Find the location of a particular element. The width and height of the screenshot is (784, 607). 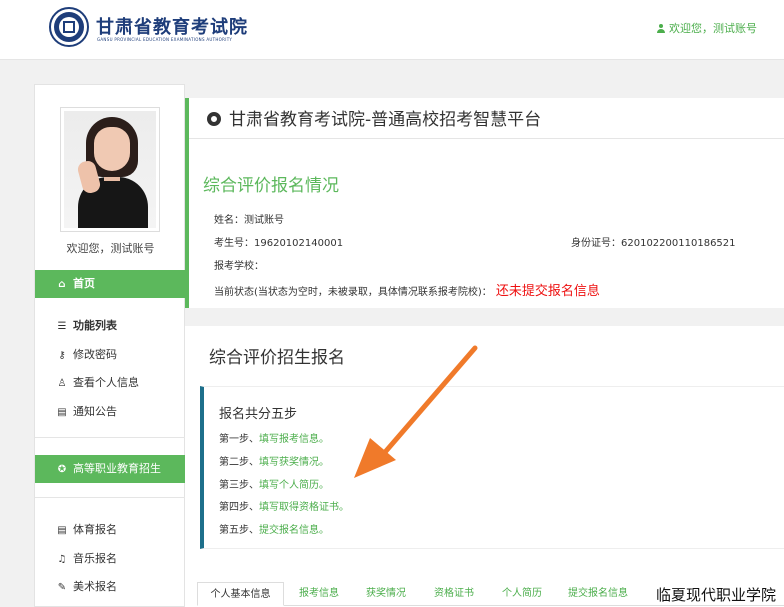

tab-submit: 提交报名信息 is located at coordinates (598, 594).